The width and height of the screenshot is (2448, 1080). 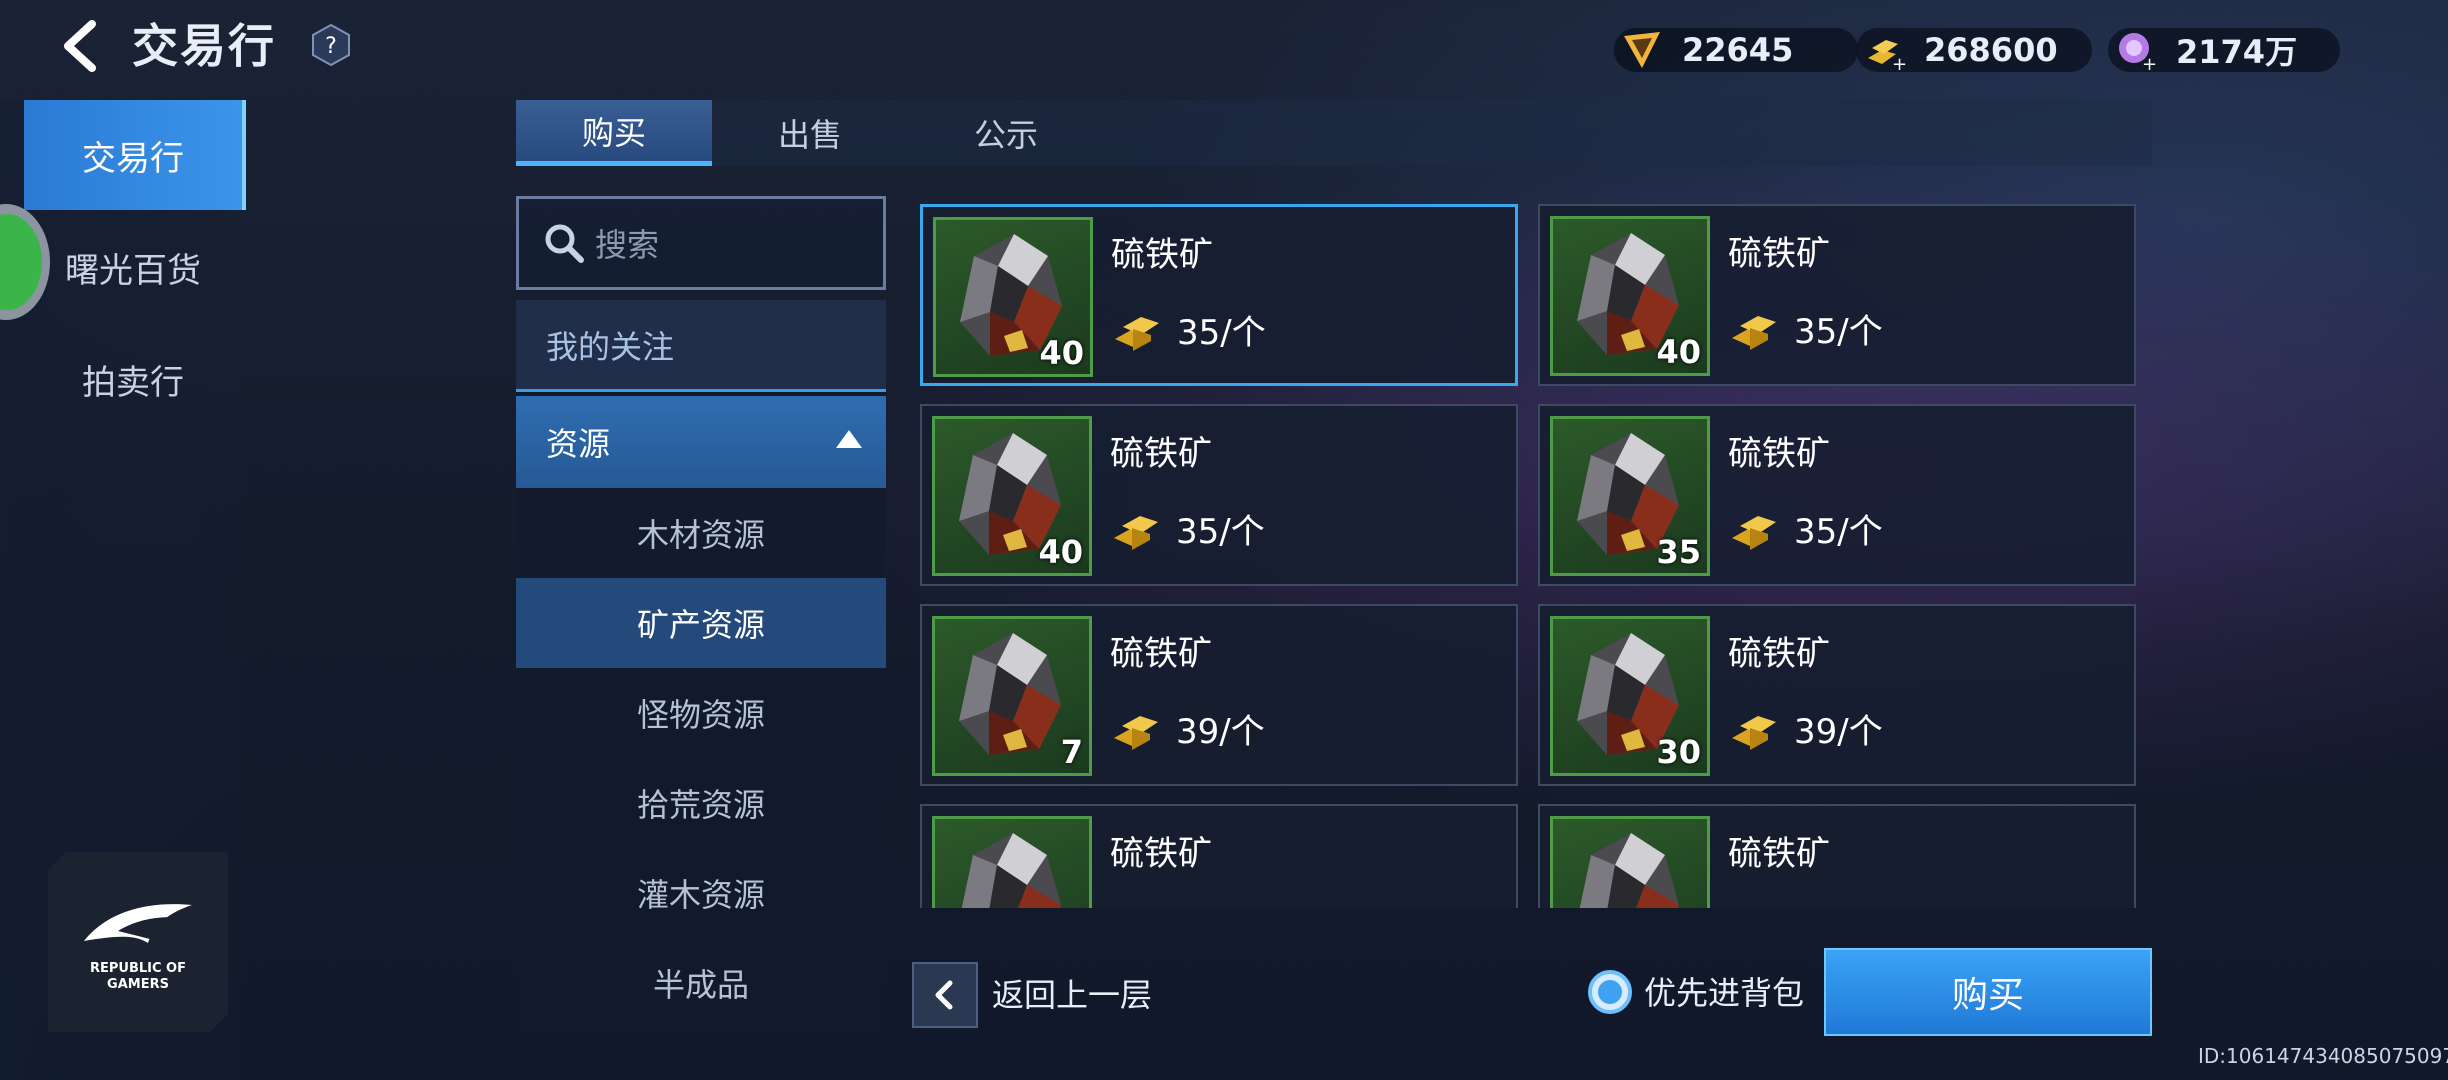 What do you see at coordinates (1837, 695) in the screenshot?
I see `listing-card: 30 硫铁矿 39/个` at bounding box center [1837, 695].